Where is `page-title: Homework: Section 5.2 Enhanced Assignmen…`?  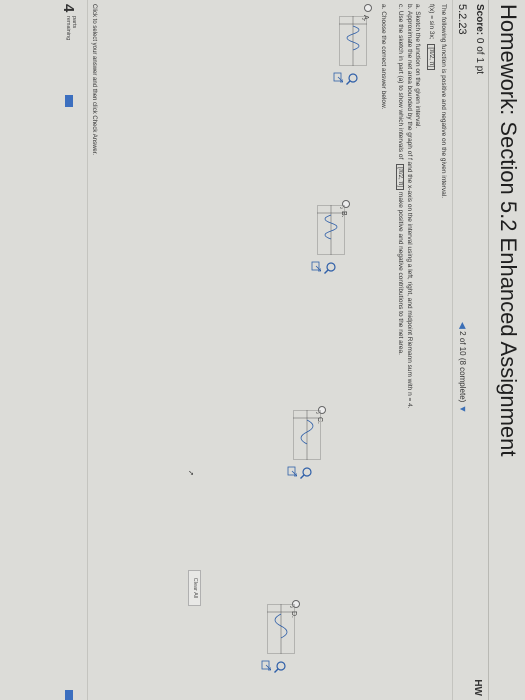 page-title: Homework: Section 5.2 Enhanced Assignmen… is located at coordinates (508, 230).